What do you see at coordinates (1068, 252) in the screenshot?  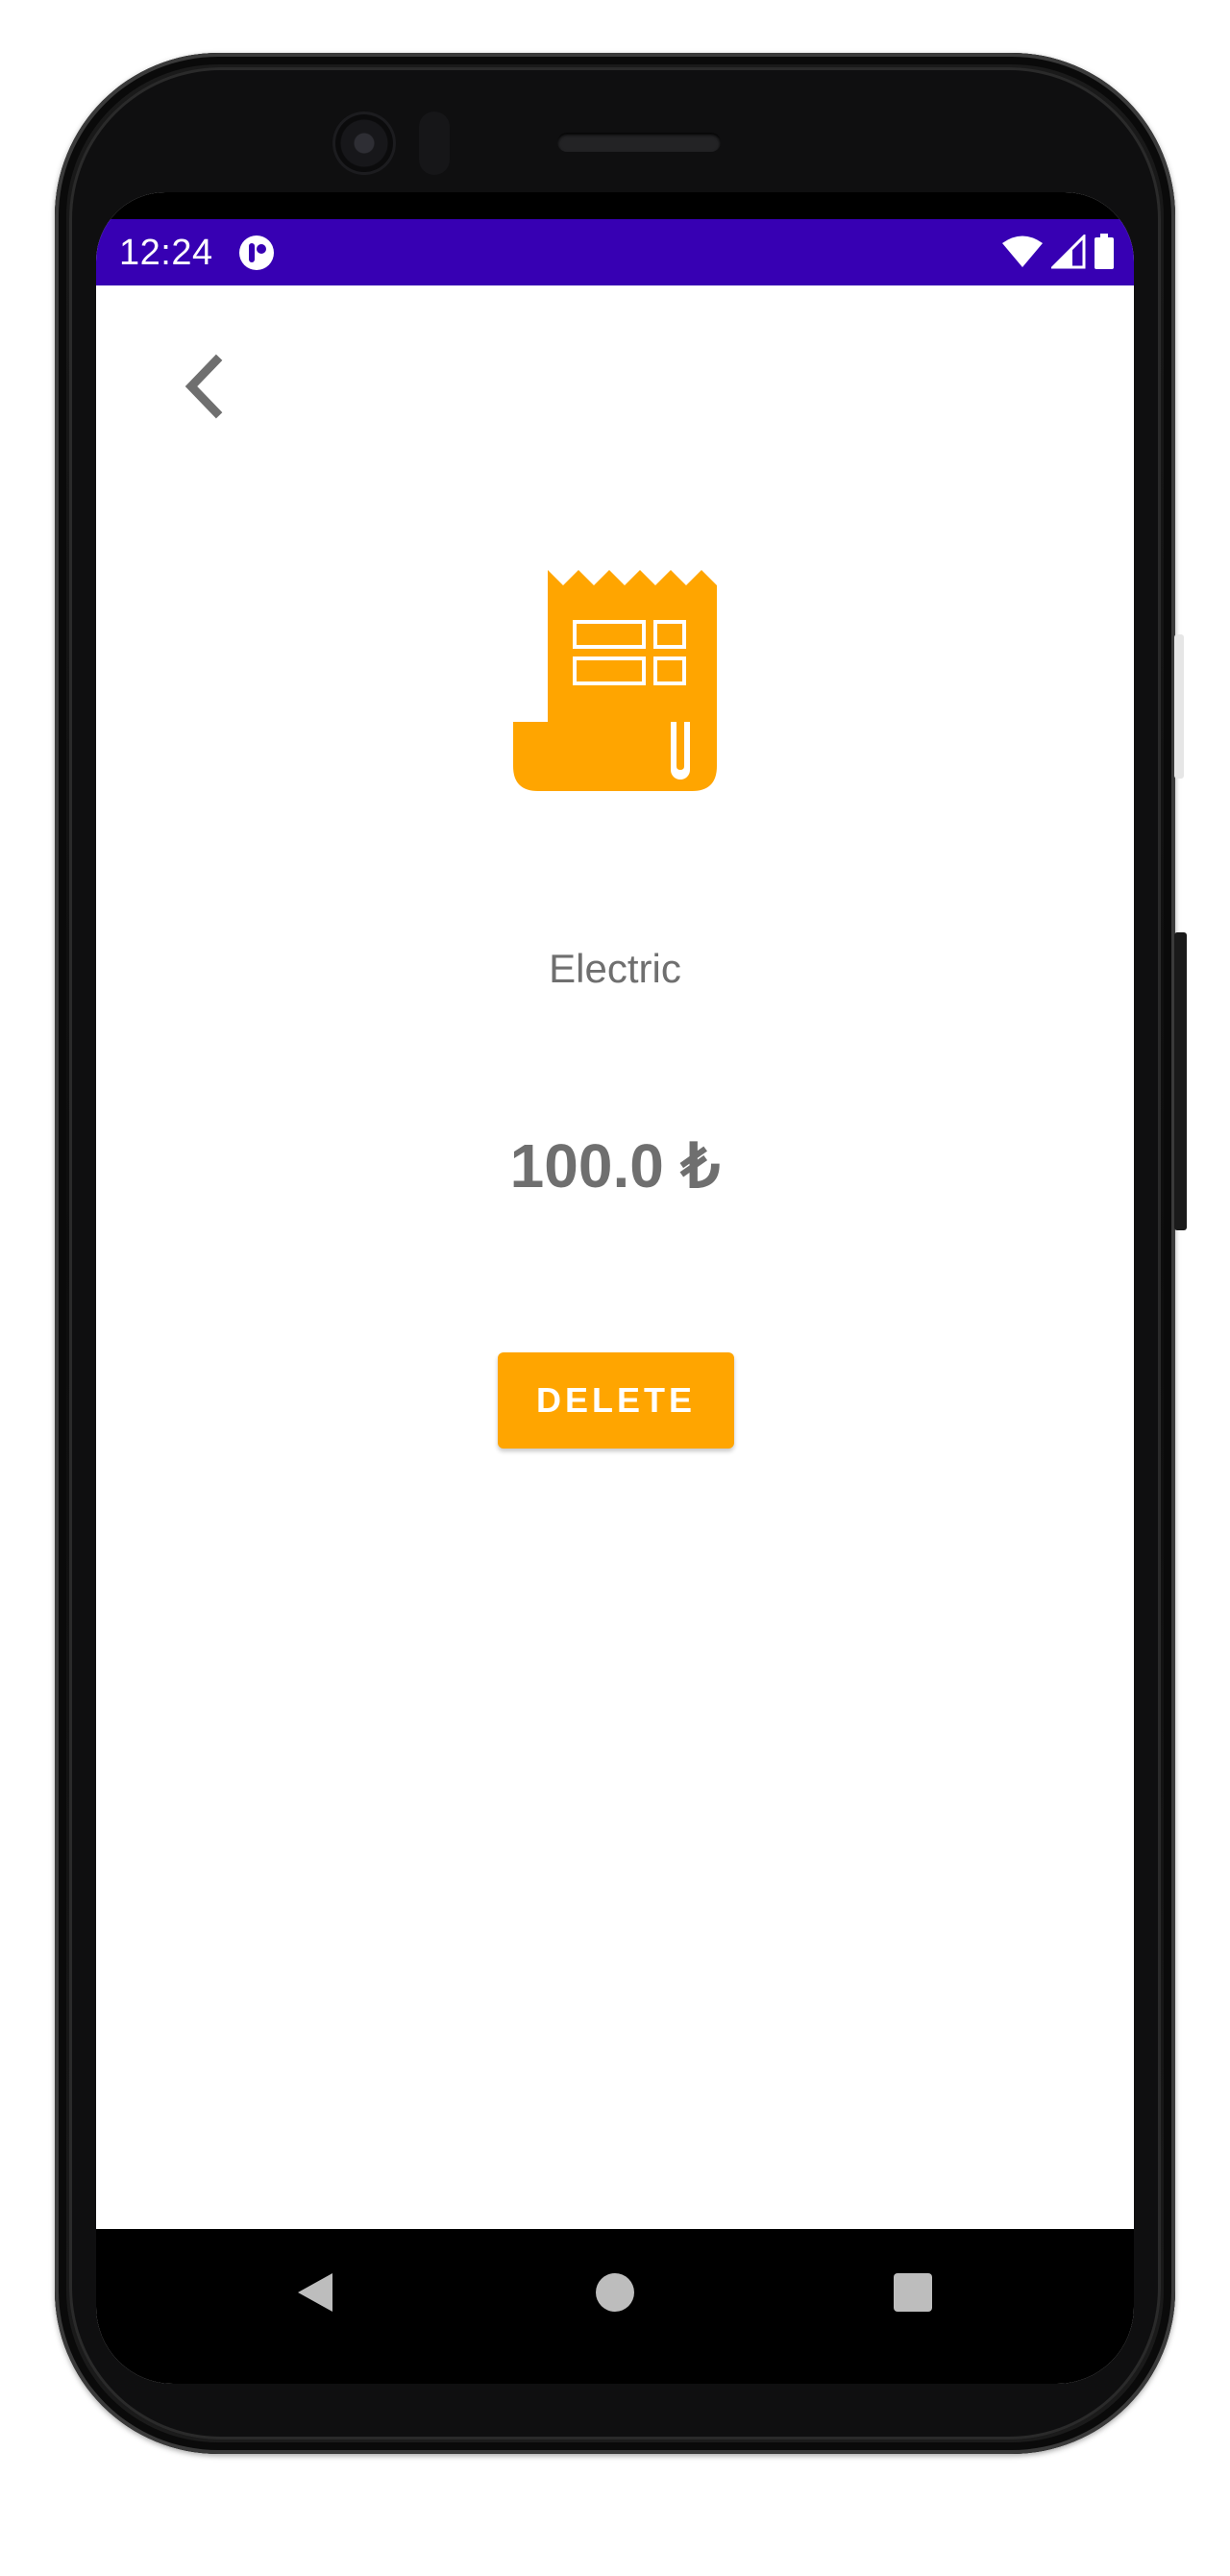 I see `cellular-signal-icon` at bounding box center [1068, 252].